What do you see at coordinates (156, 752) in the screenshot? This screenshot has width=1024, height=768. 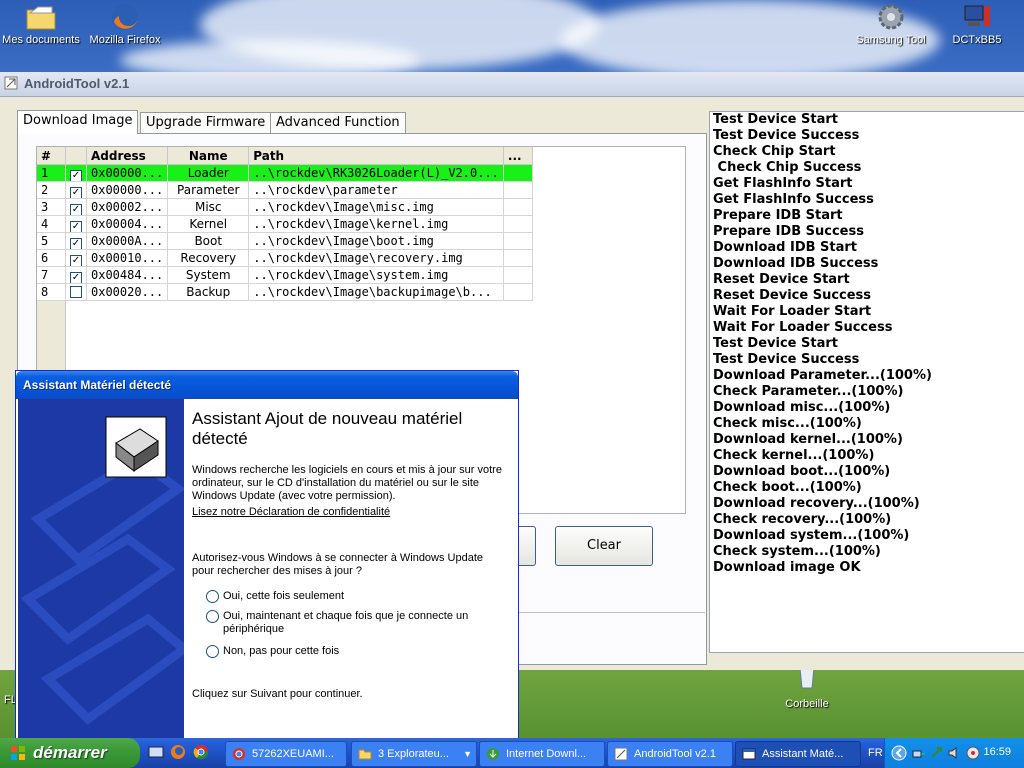 I see `show-desktop-icon` at bounding box center [156, 752].